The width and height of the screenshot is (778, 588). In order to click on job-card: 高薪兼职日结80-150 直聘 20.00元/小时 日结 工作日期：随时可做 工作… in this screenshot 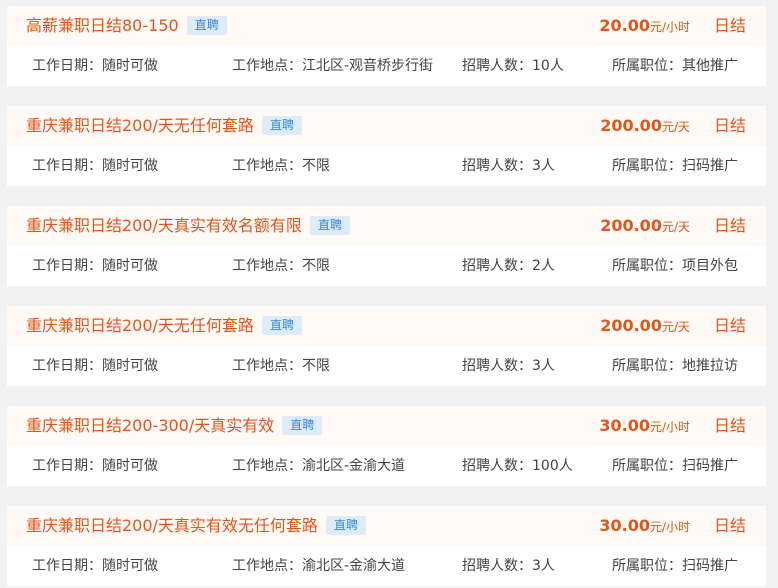, I will do `click(386, 46)`.